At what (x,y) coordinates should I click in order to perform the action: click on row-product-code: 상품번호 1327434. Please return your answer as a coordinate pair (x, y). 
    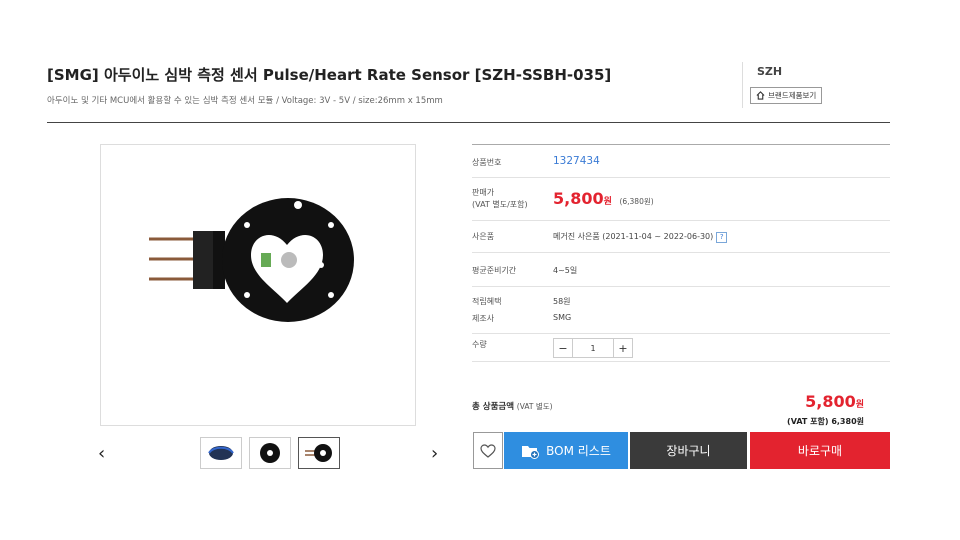
    Looking at the image, I should click on (681, 161).